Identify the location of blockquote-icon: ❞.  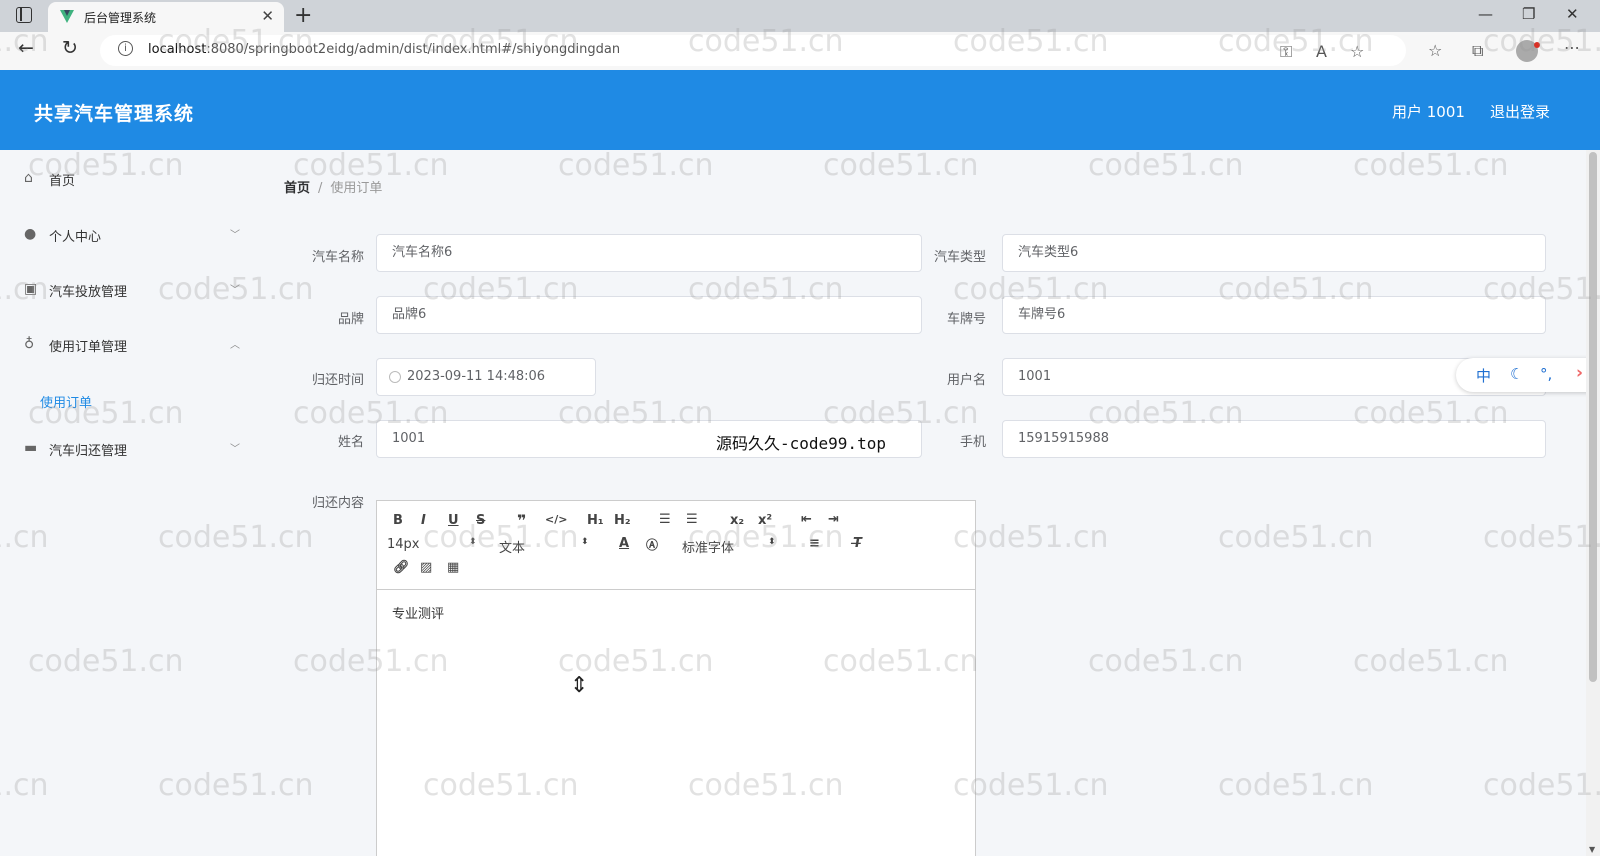
(521, 520).